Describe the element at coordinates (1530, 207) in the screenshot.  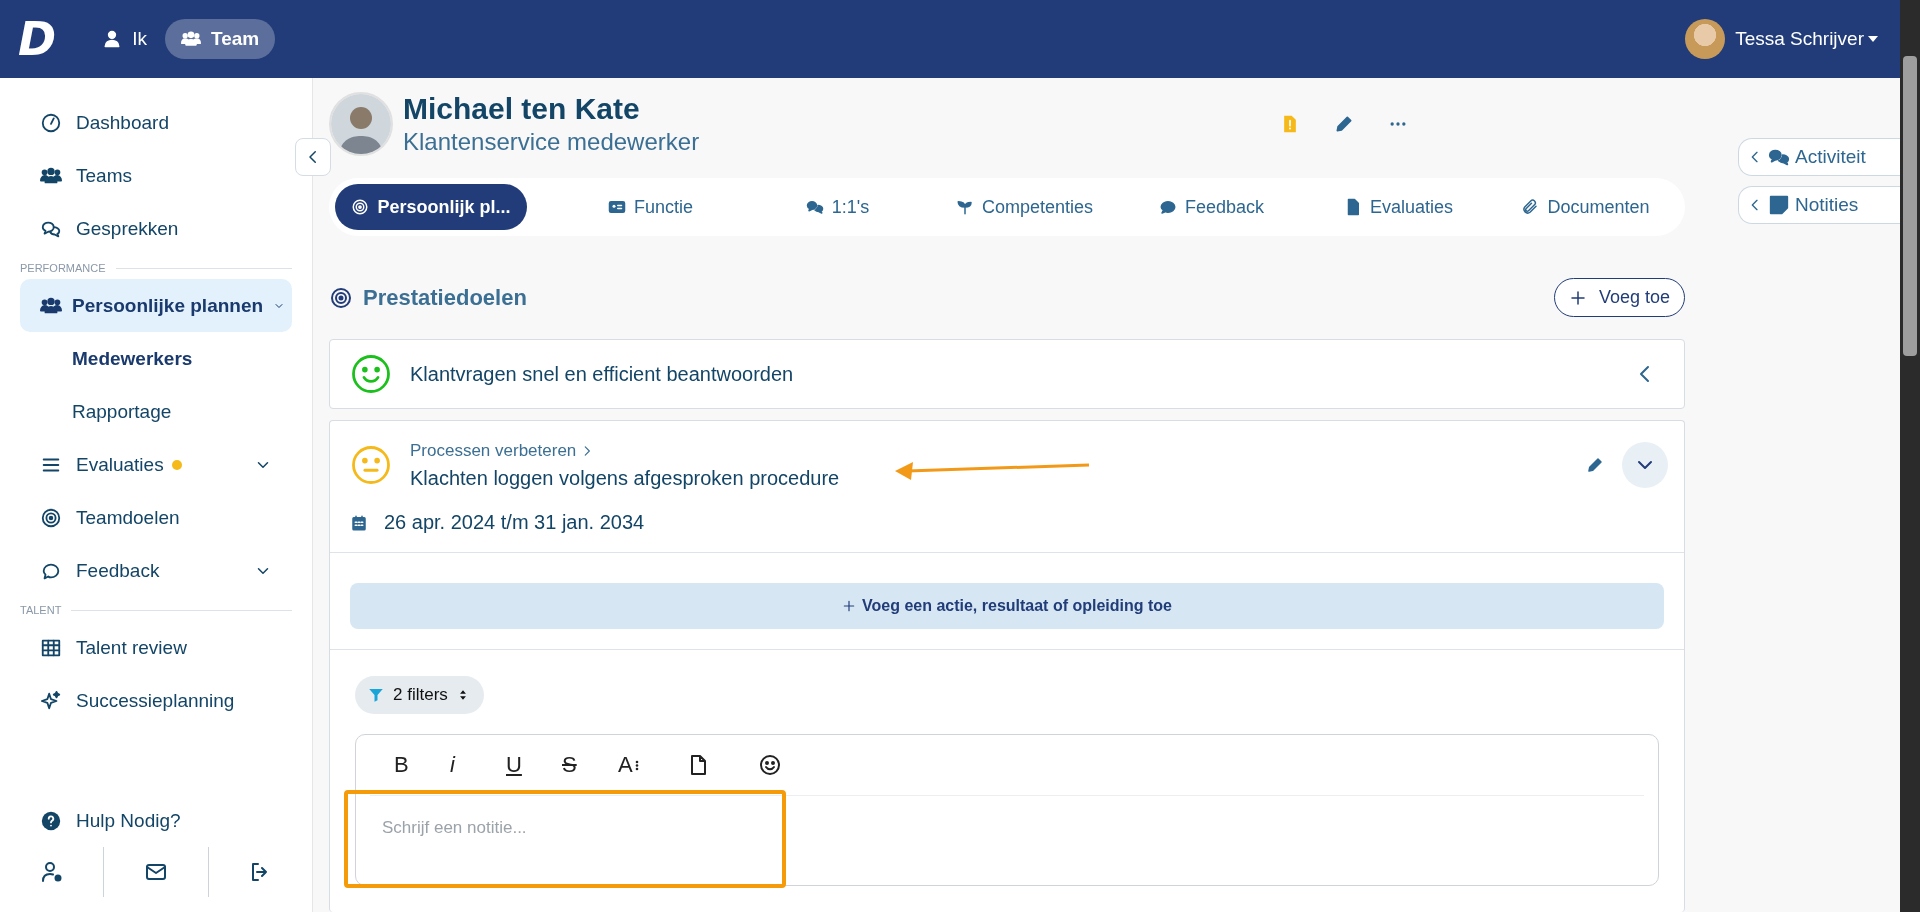
I see `paperclip-icon` at that location.